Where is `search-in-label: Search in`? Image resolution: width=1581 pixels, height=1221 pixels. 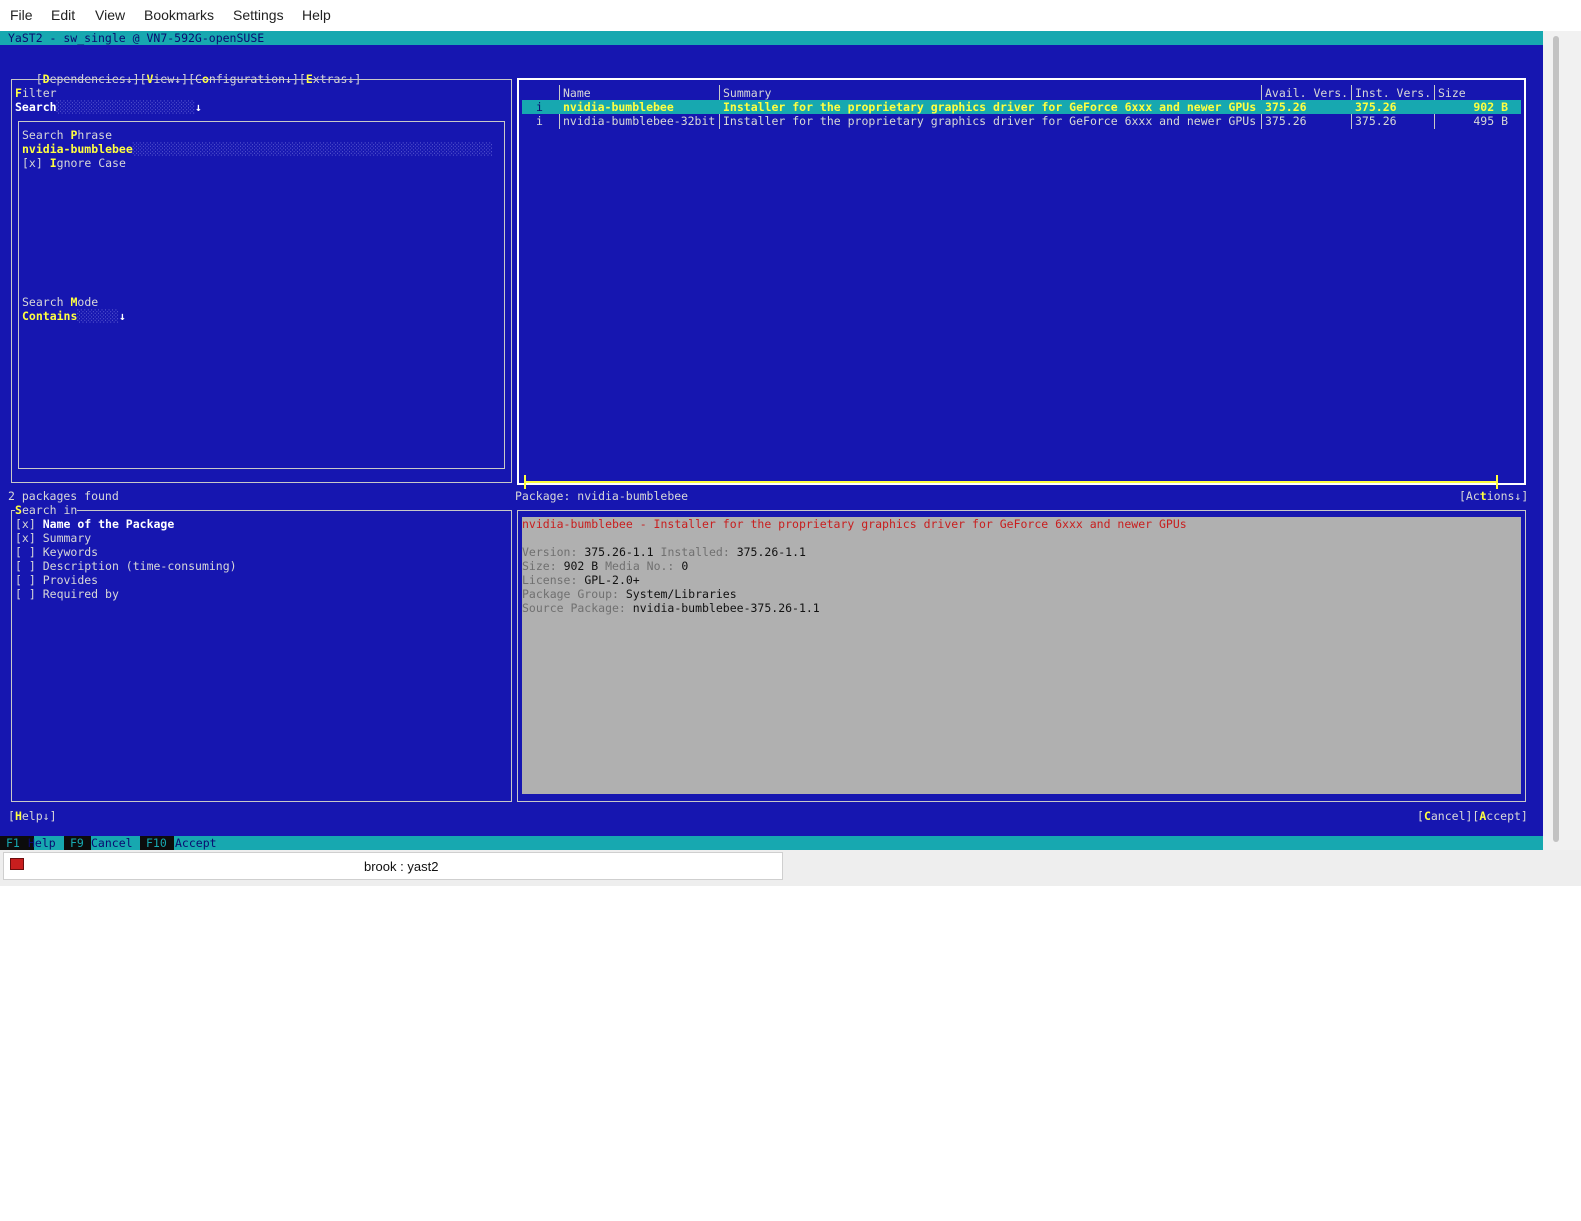
search-in-label: Search in is located at coordinates (46, 510).